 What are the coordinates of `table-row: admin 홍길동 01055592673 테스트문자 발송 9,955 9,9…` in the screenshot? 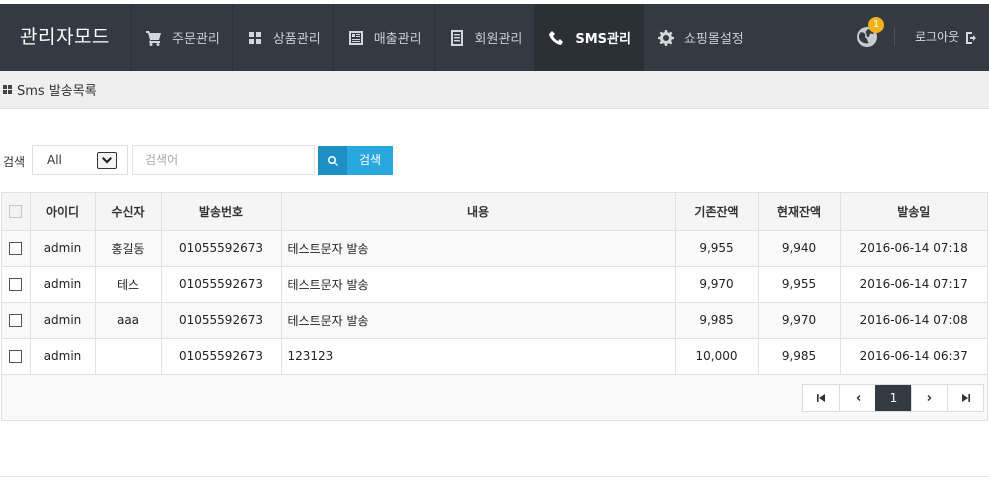 It's located at (494, 248).